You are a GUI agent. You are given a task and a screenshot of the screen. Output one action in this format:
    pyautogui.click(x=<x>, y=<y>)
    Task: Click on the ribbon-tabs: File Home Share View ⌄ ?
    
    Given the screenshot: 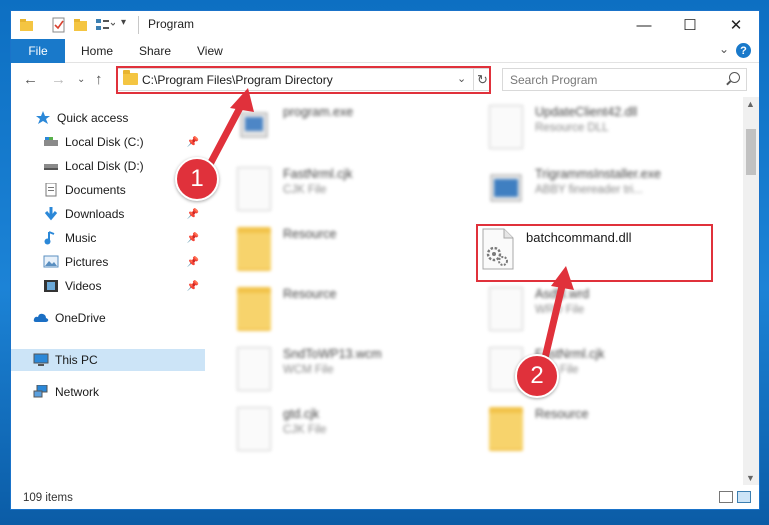 What is the action you would take?
    pyautogui.click(x=385, y=51)
    